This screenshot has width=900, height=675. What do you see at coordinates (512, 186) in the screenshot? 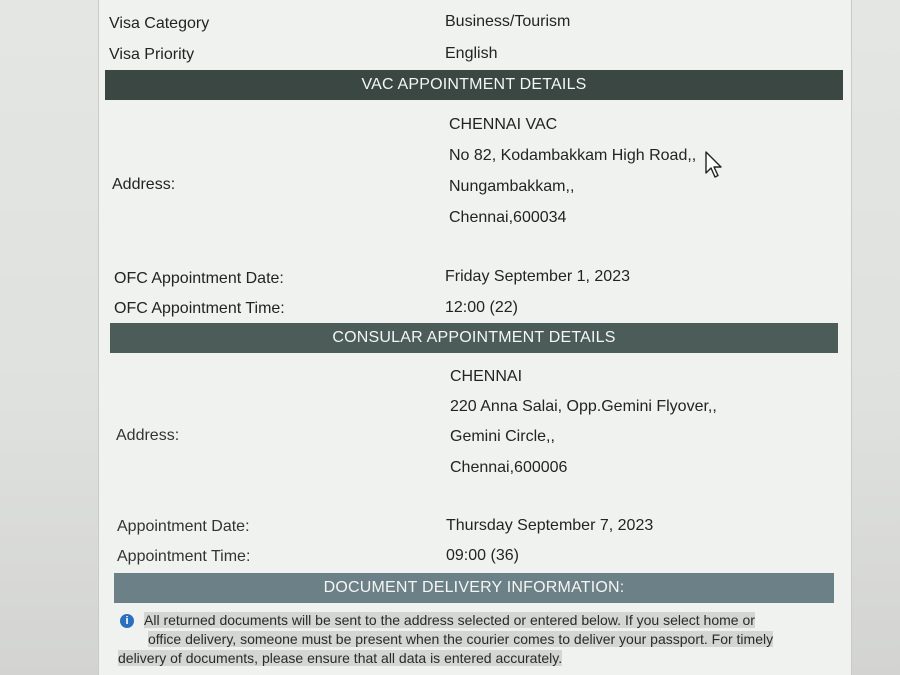
I see `vac-address-line: Nungambakkam,,` at bounding box center [512, 186].